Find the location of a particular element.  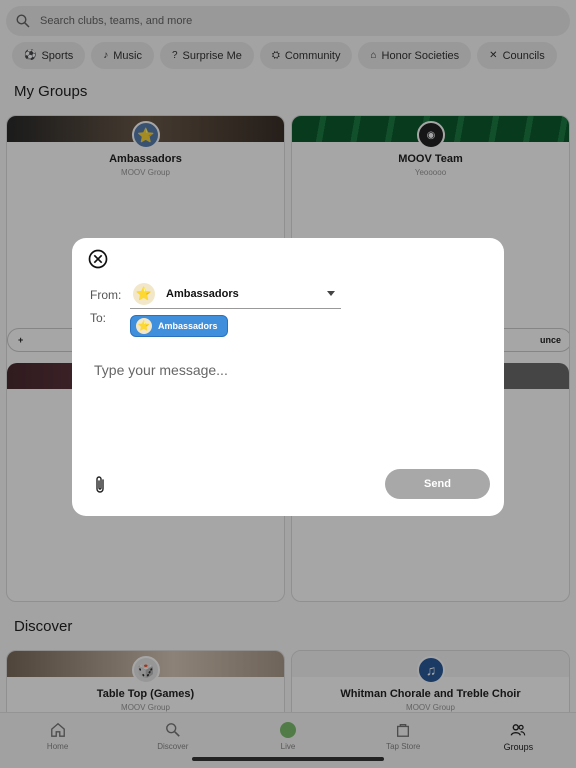

to-label: To: is located at coordinates (98, 318).